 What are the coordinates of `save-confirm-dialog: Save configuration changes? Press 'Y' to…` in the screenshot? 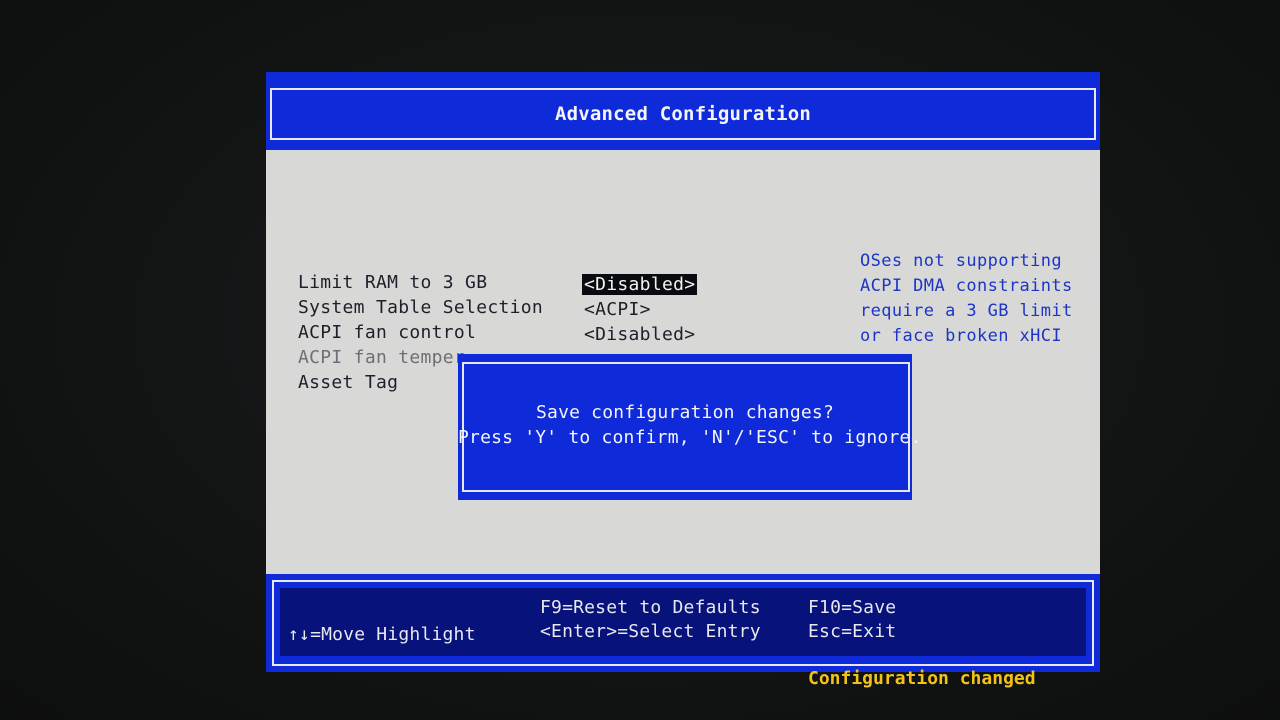 It's located at (690, 427).